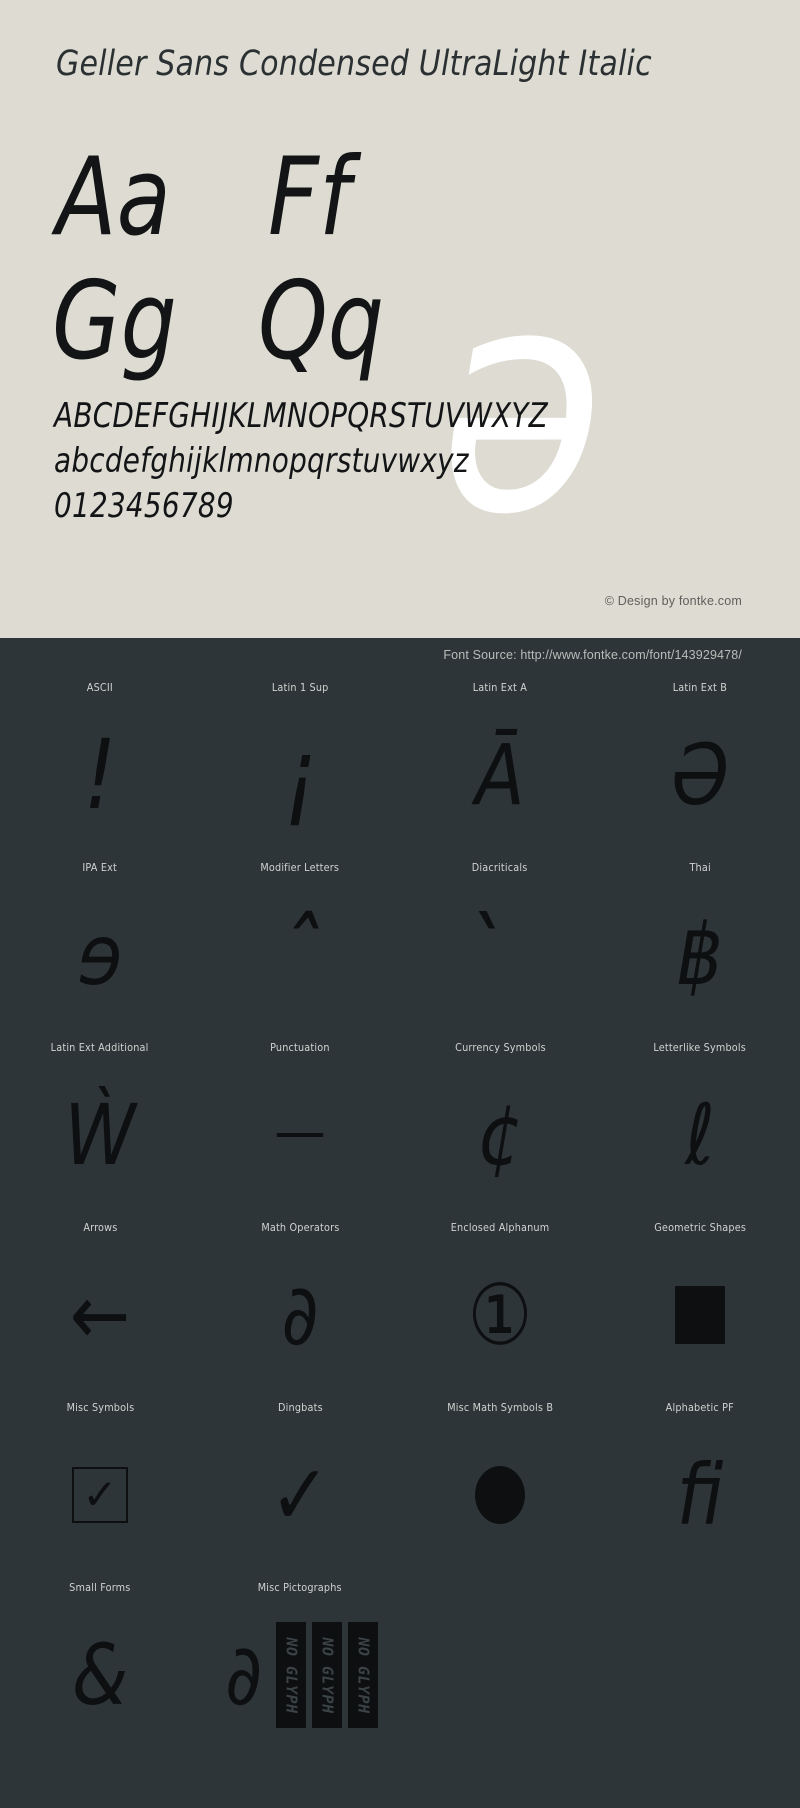 The height and width of the screenshot is (1808, 800). Describe the element at coordinates (300, 955) in the screenshot. I see `unicode-block-sample-glyph: ˆ` at that location.